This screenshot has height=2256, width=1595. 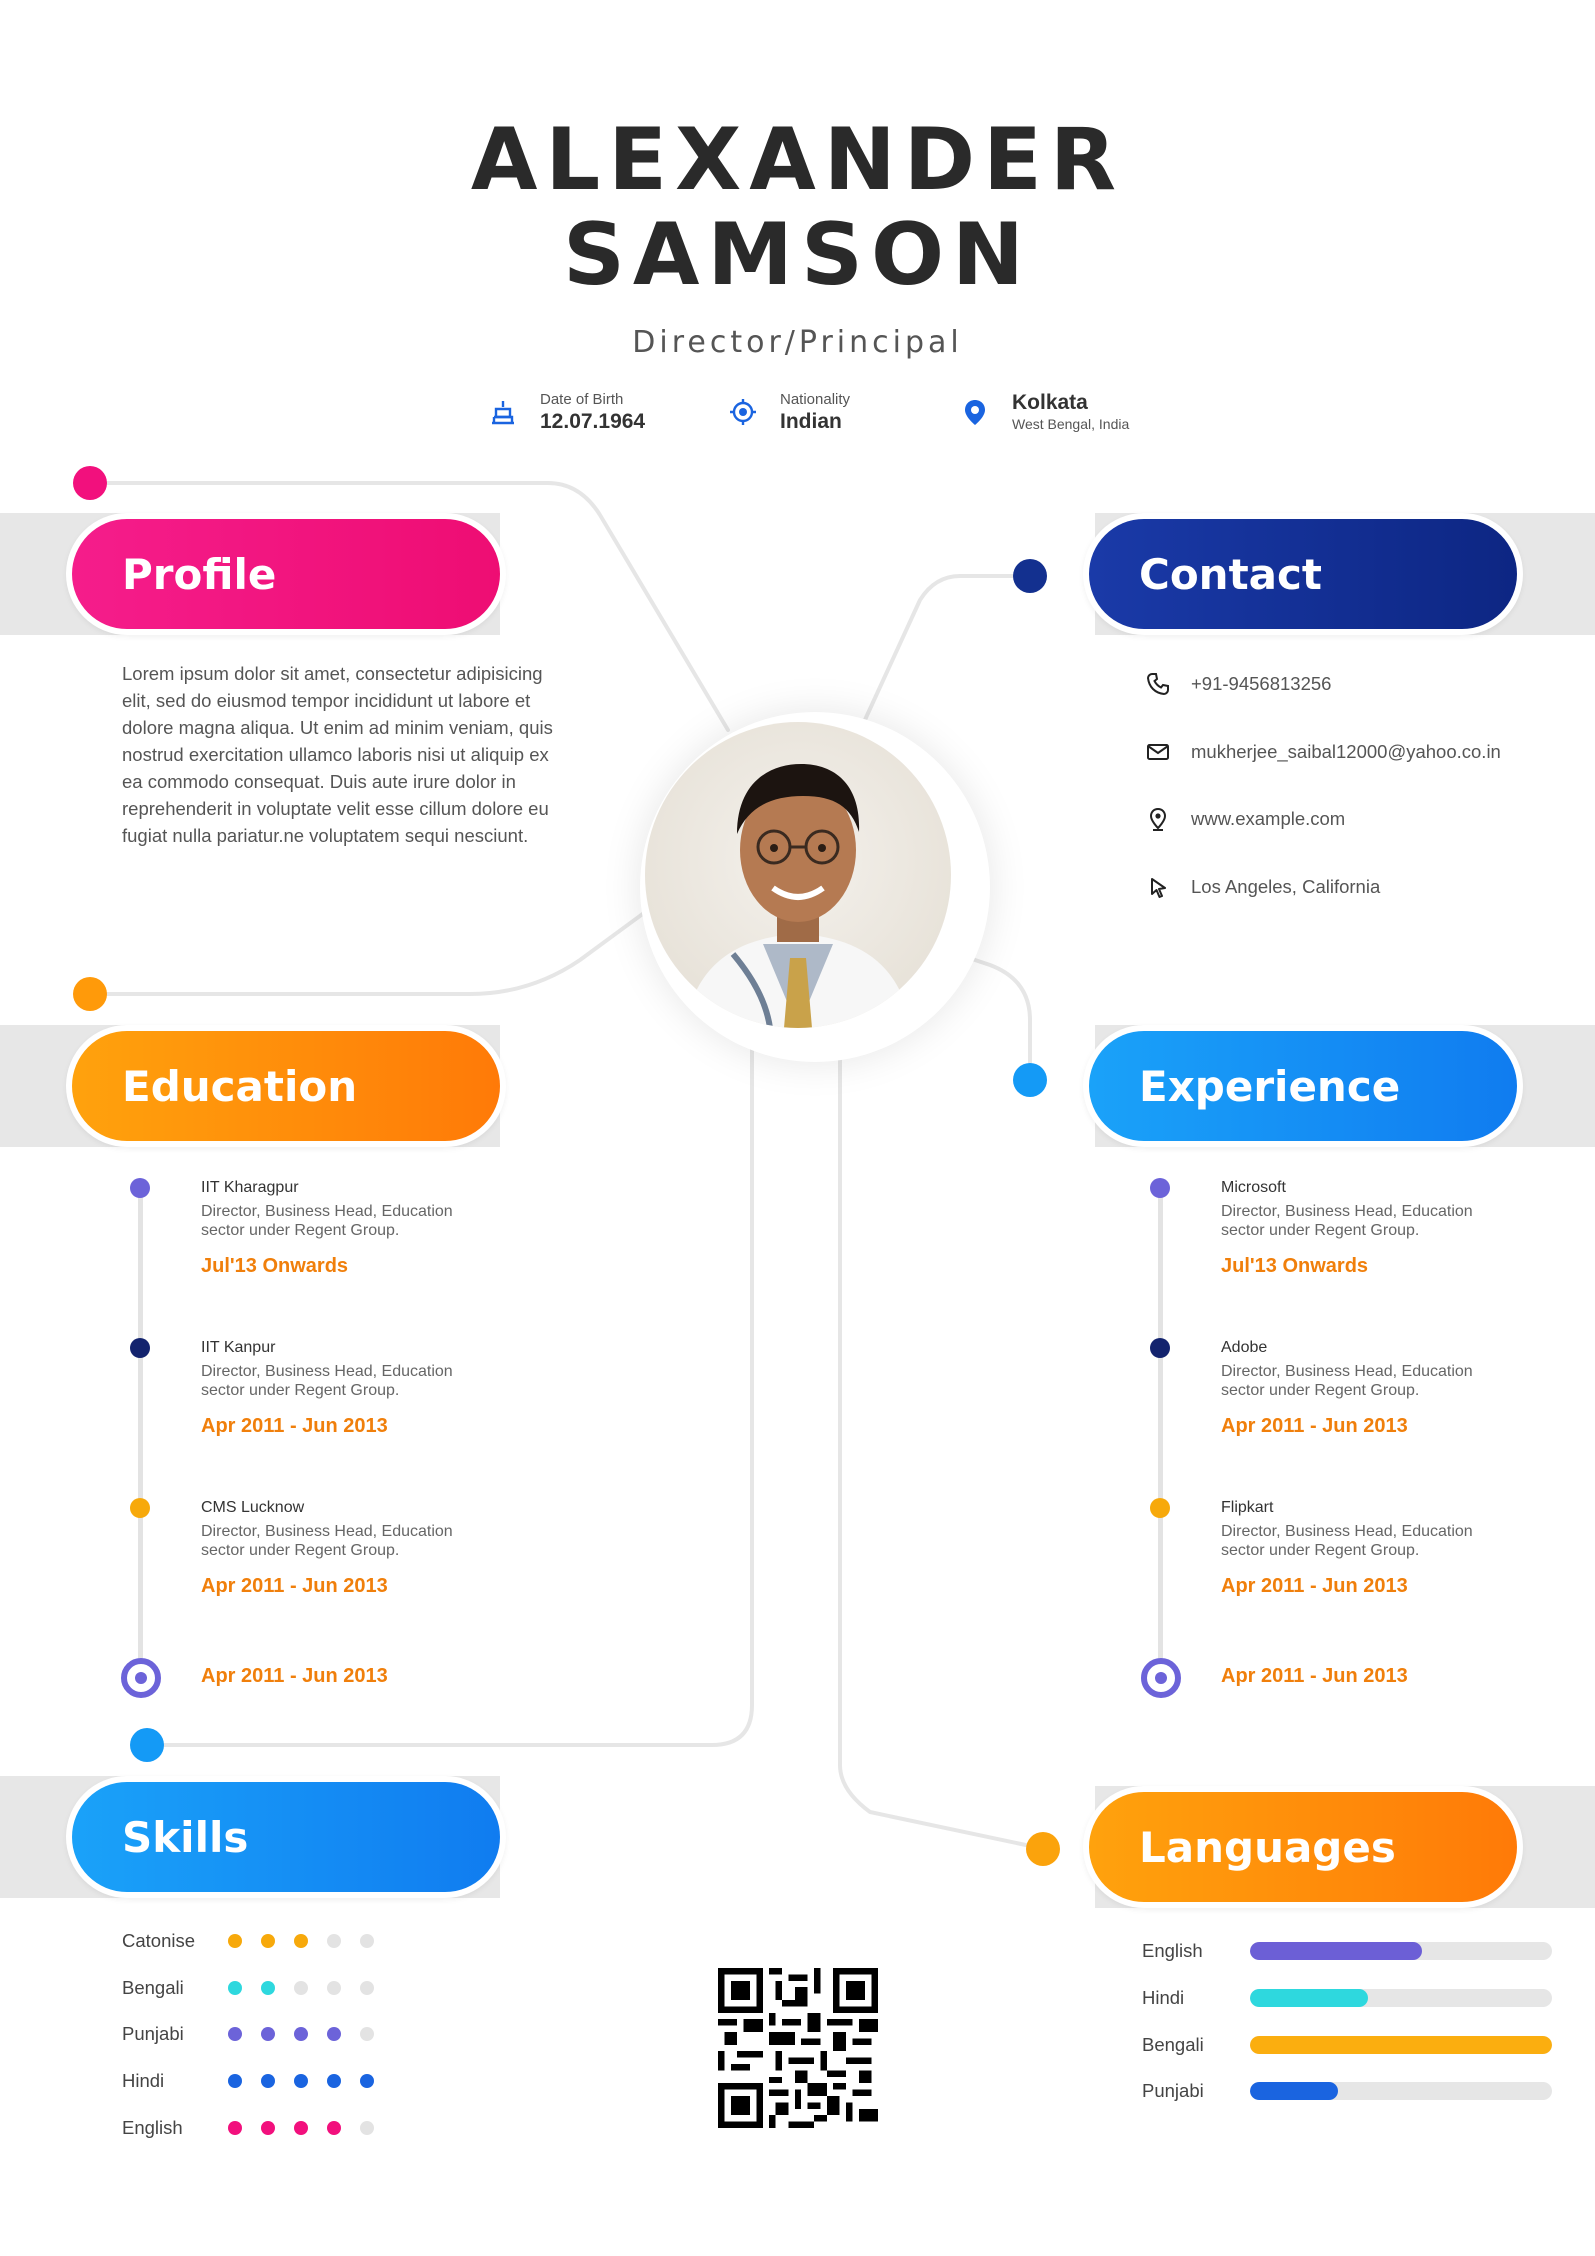 I want to click on last-name: SAMSON, so click(x=797, y=255).